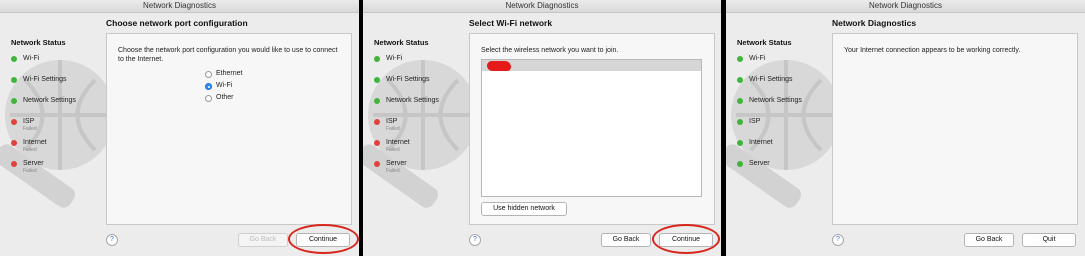 This screenshot has height=256, width=1085. Describe the element at coordinates (177, 23) in the screenshot. I see `page-title: Choose network port configuration` at that location.